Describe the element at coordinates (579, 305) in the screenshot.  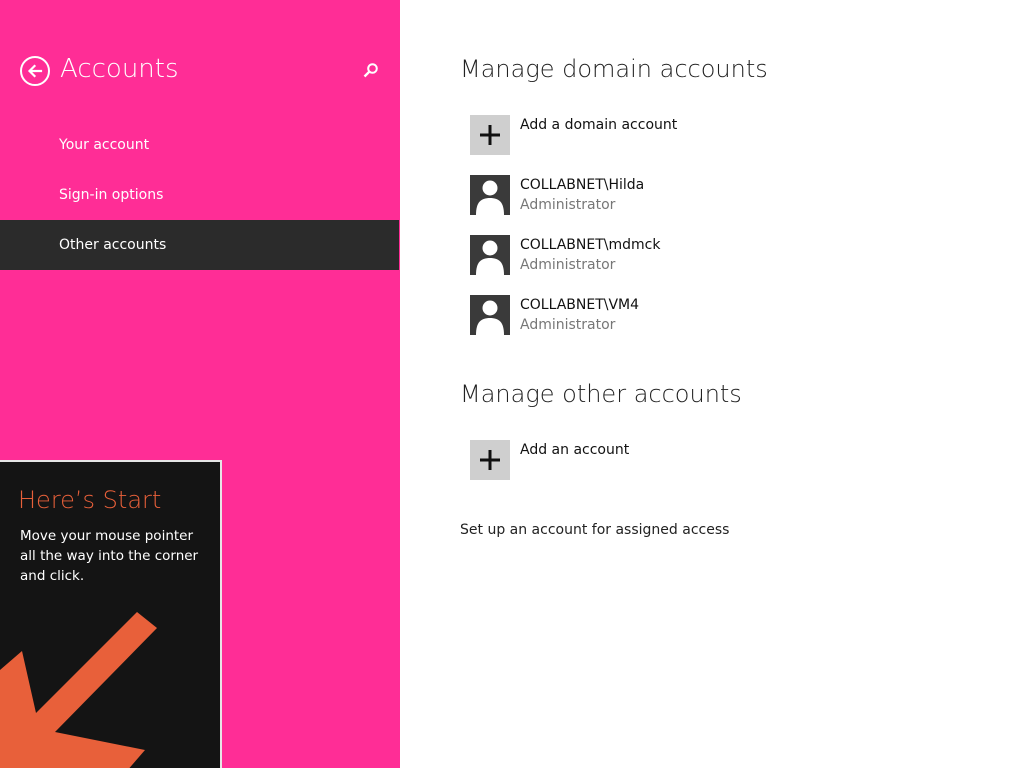
I see `account-name: COLLABNET\VM4` at that location.